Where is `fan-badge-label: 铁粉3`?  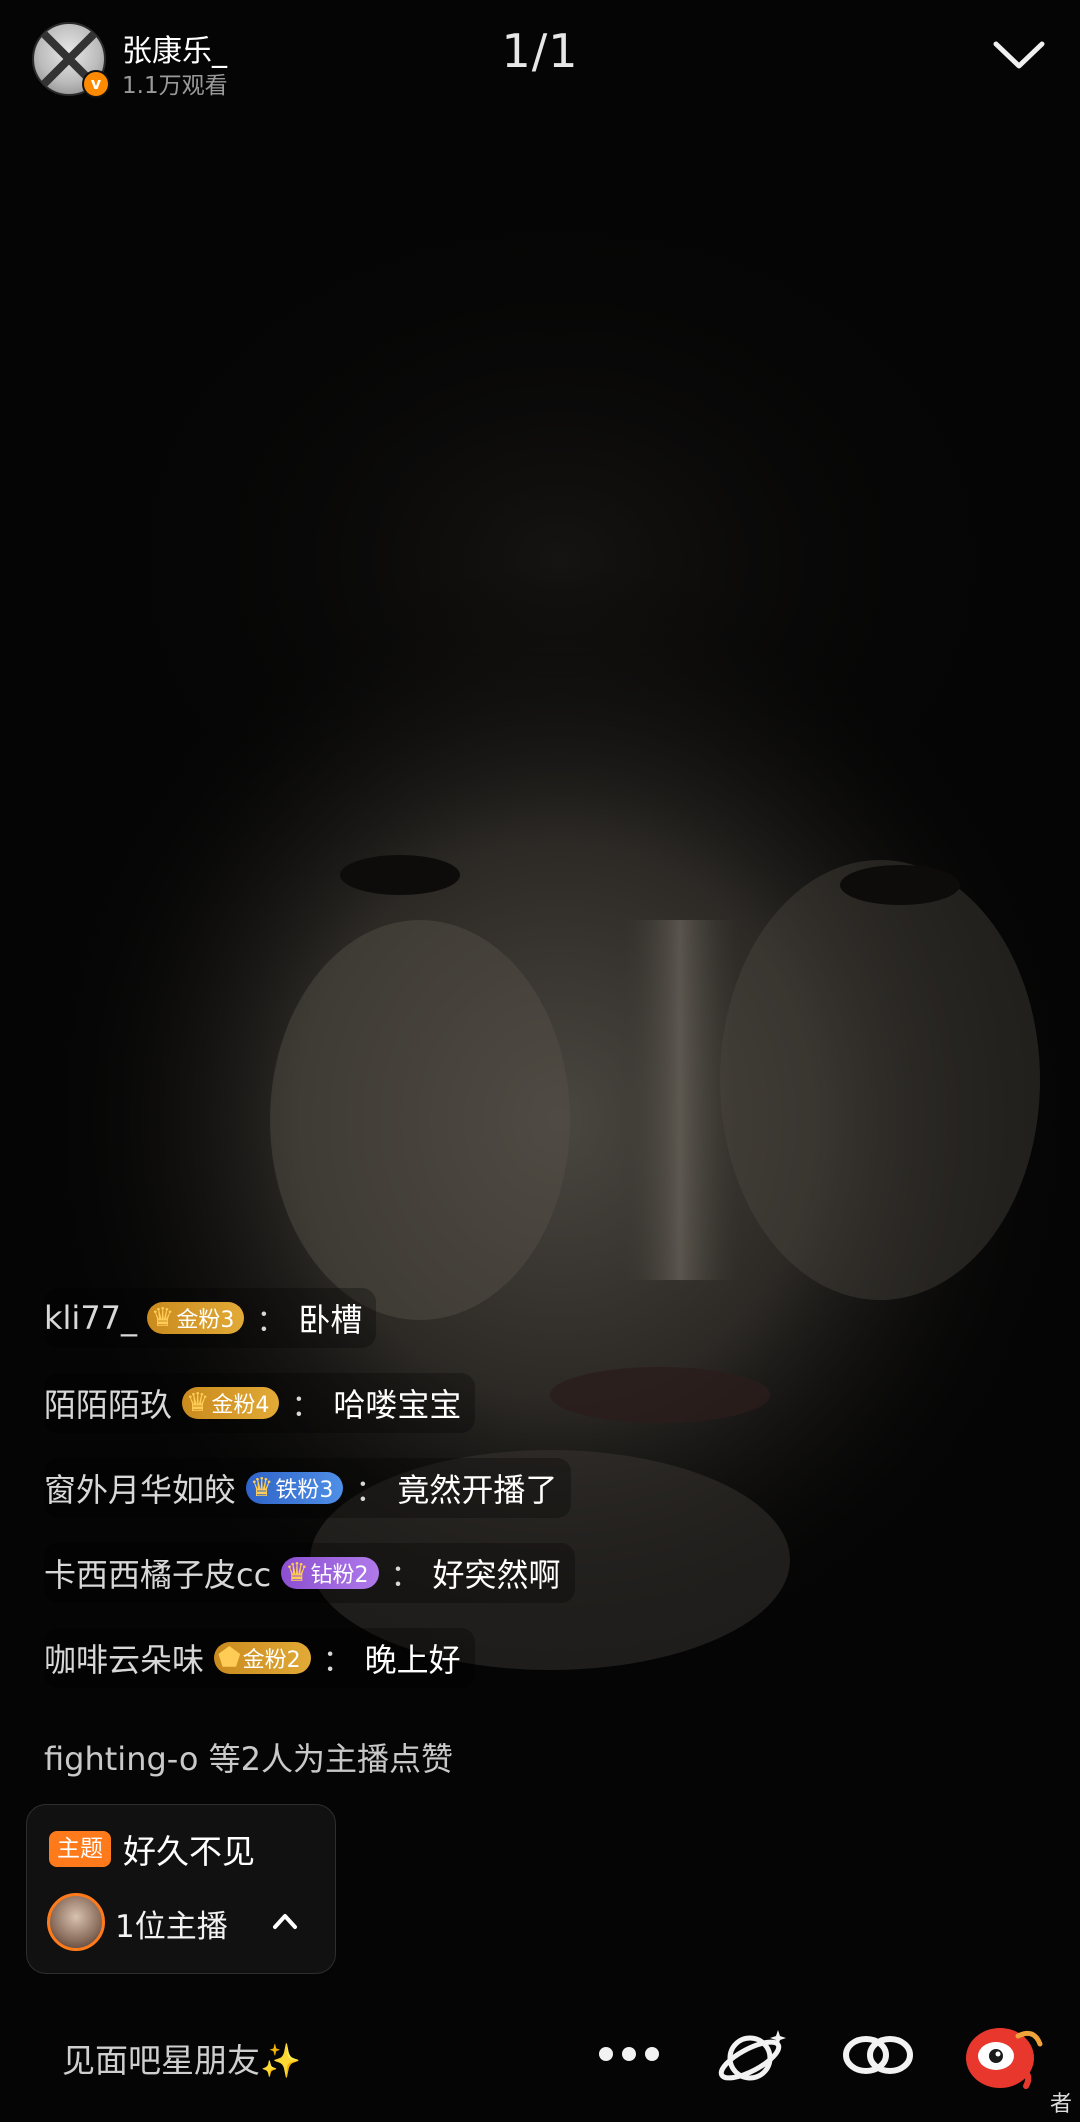 fan-badge-label: 铁粉3 is located at coordinates (304, 1490).